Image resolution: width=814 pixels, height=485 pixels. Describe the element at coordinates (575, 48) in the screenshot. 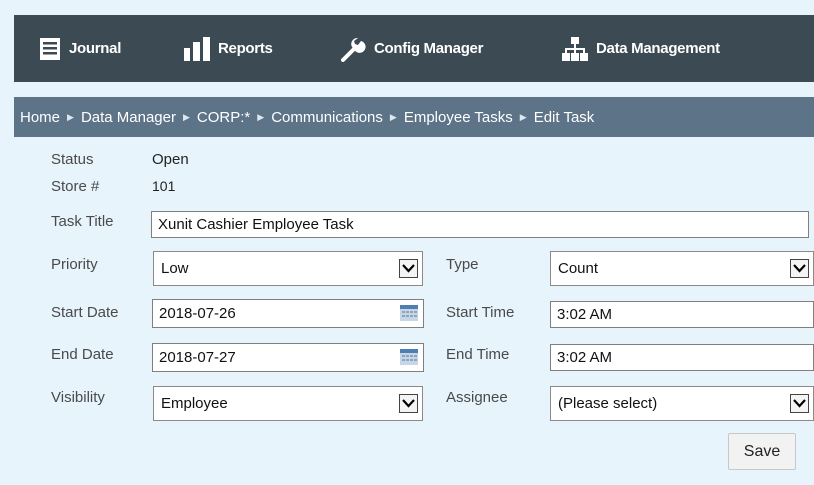

I see `hierarchy-icon` at that location.